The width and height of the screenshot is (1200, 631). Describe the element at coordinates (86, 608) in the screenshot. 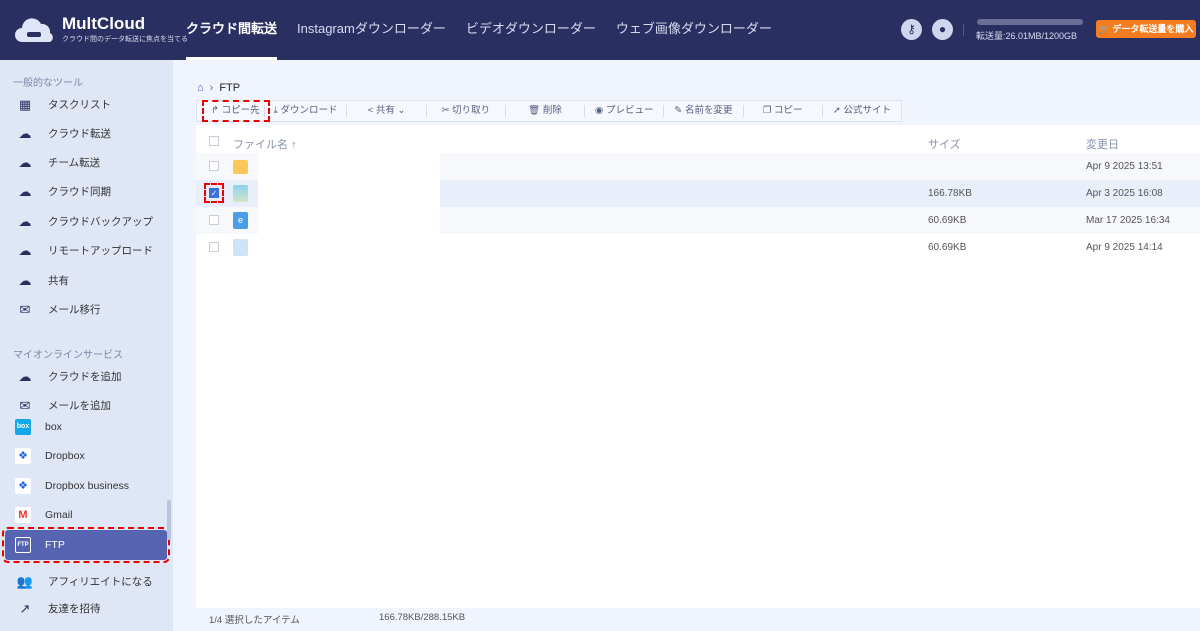

I see `sidebar-item-invite: ↗ 友達を招待` at that location.